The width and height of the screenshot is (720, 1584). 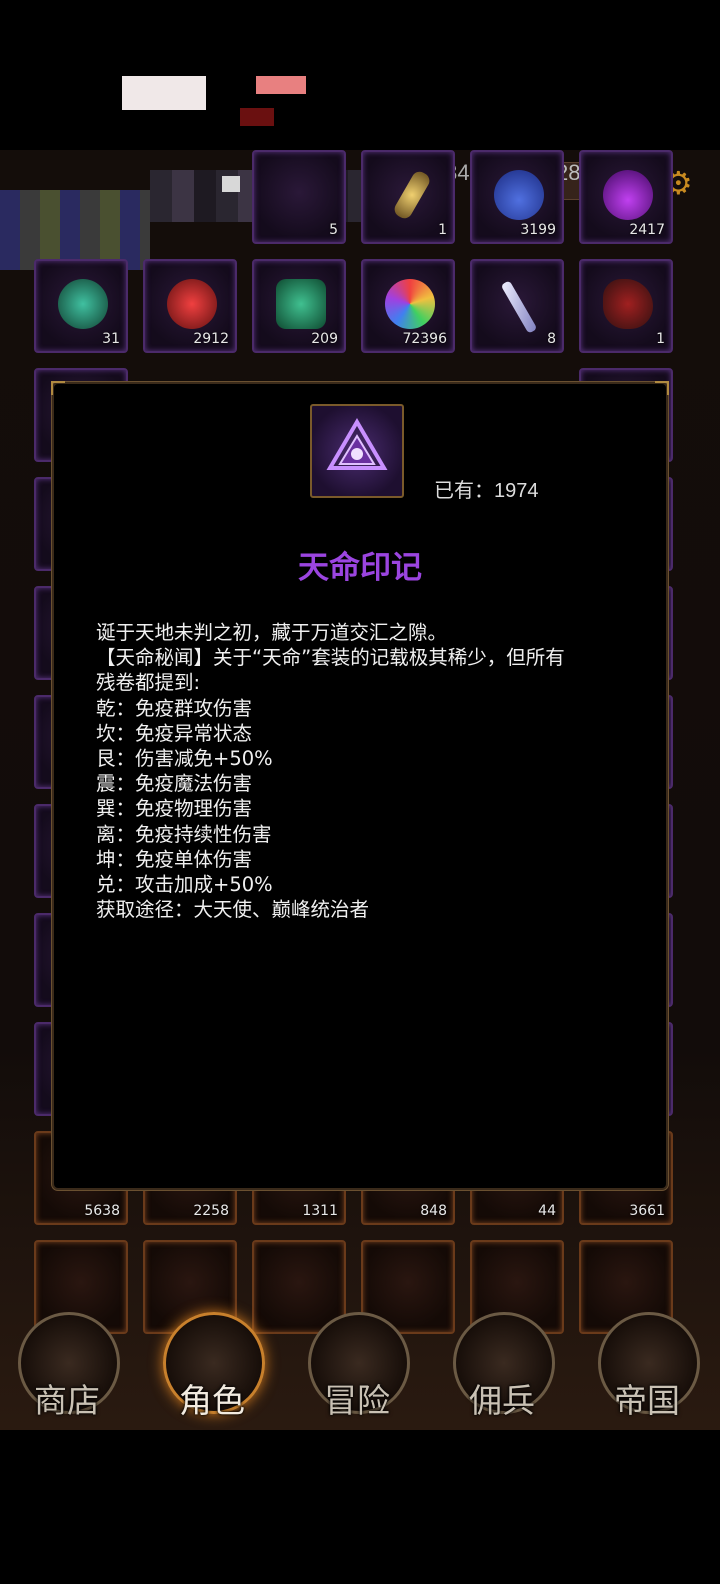 What do you see at coordinates (324, 339) in the screenshot?
I see `item-count: 209` at bounding box center [324, 339].